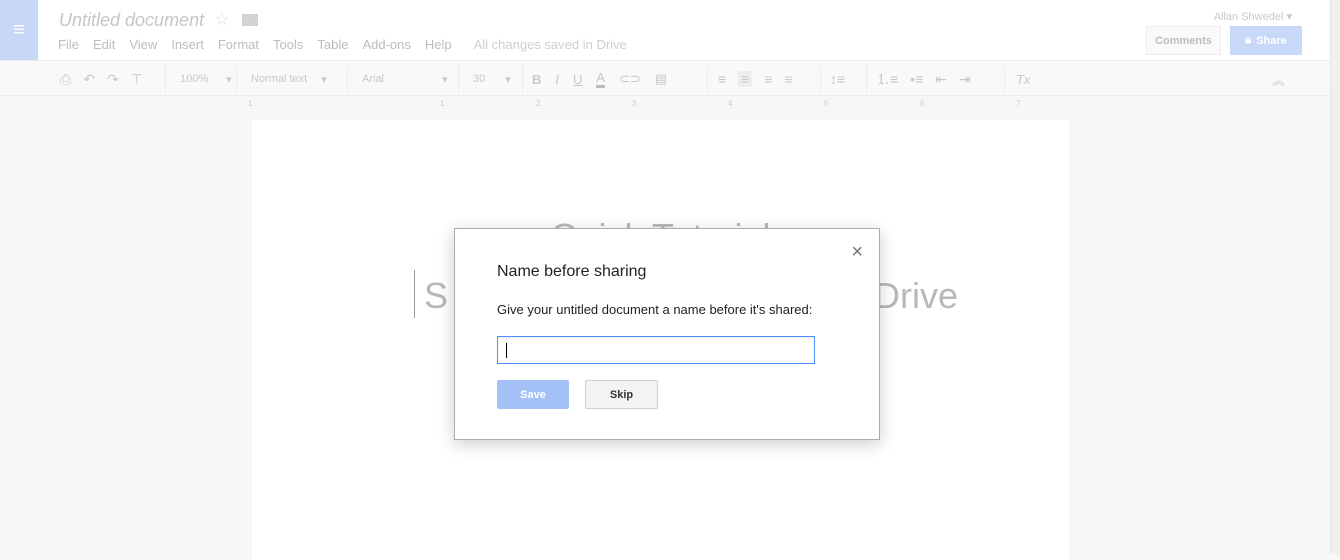 The height and width of the screenshot is (560, 1340). Describe the element at coordinates (634, 103) in the screenshot. I see `ruler-label: 3` at that location.